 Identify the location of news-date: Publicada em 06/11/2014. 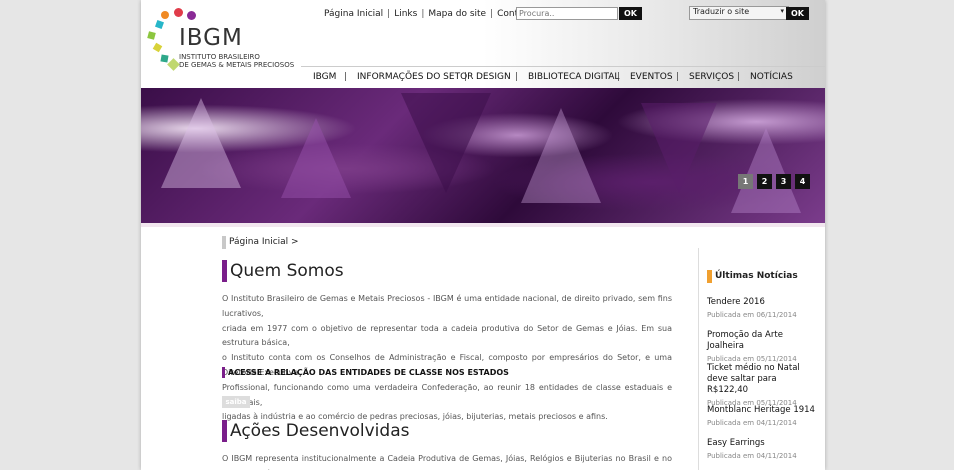
(752, 315).